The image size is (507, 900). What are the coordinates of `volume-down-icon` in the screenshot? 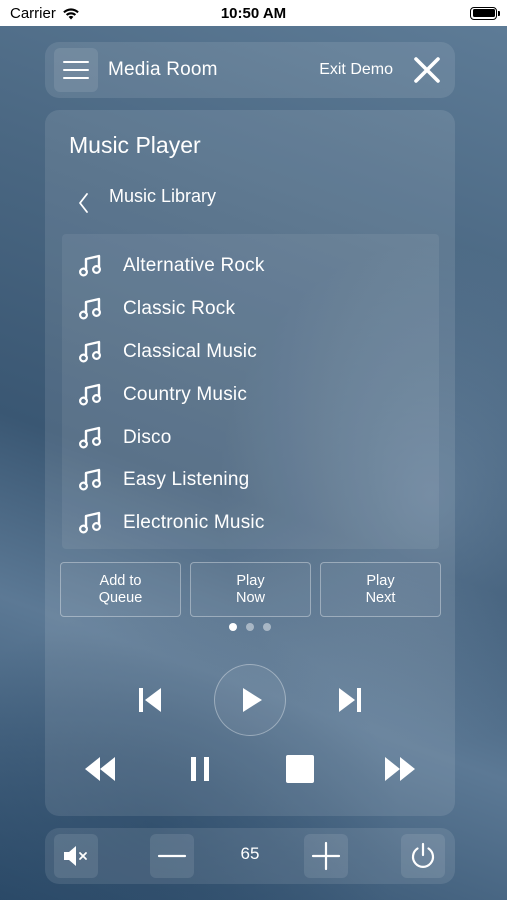 It's located at (172, 856).